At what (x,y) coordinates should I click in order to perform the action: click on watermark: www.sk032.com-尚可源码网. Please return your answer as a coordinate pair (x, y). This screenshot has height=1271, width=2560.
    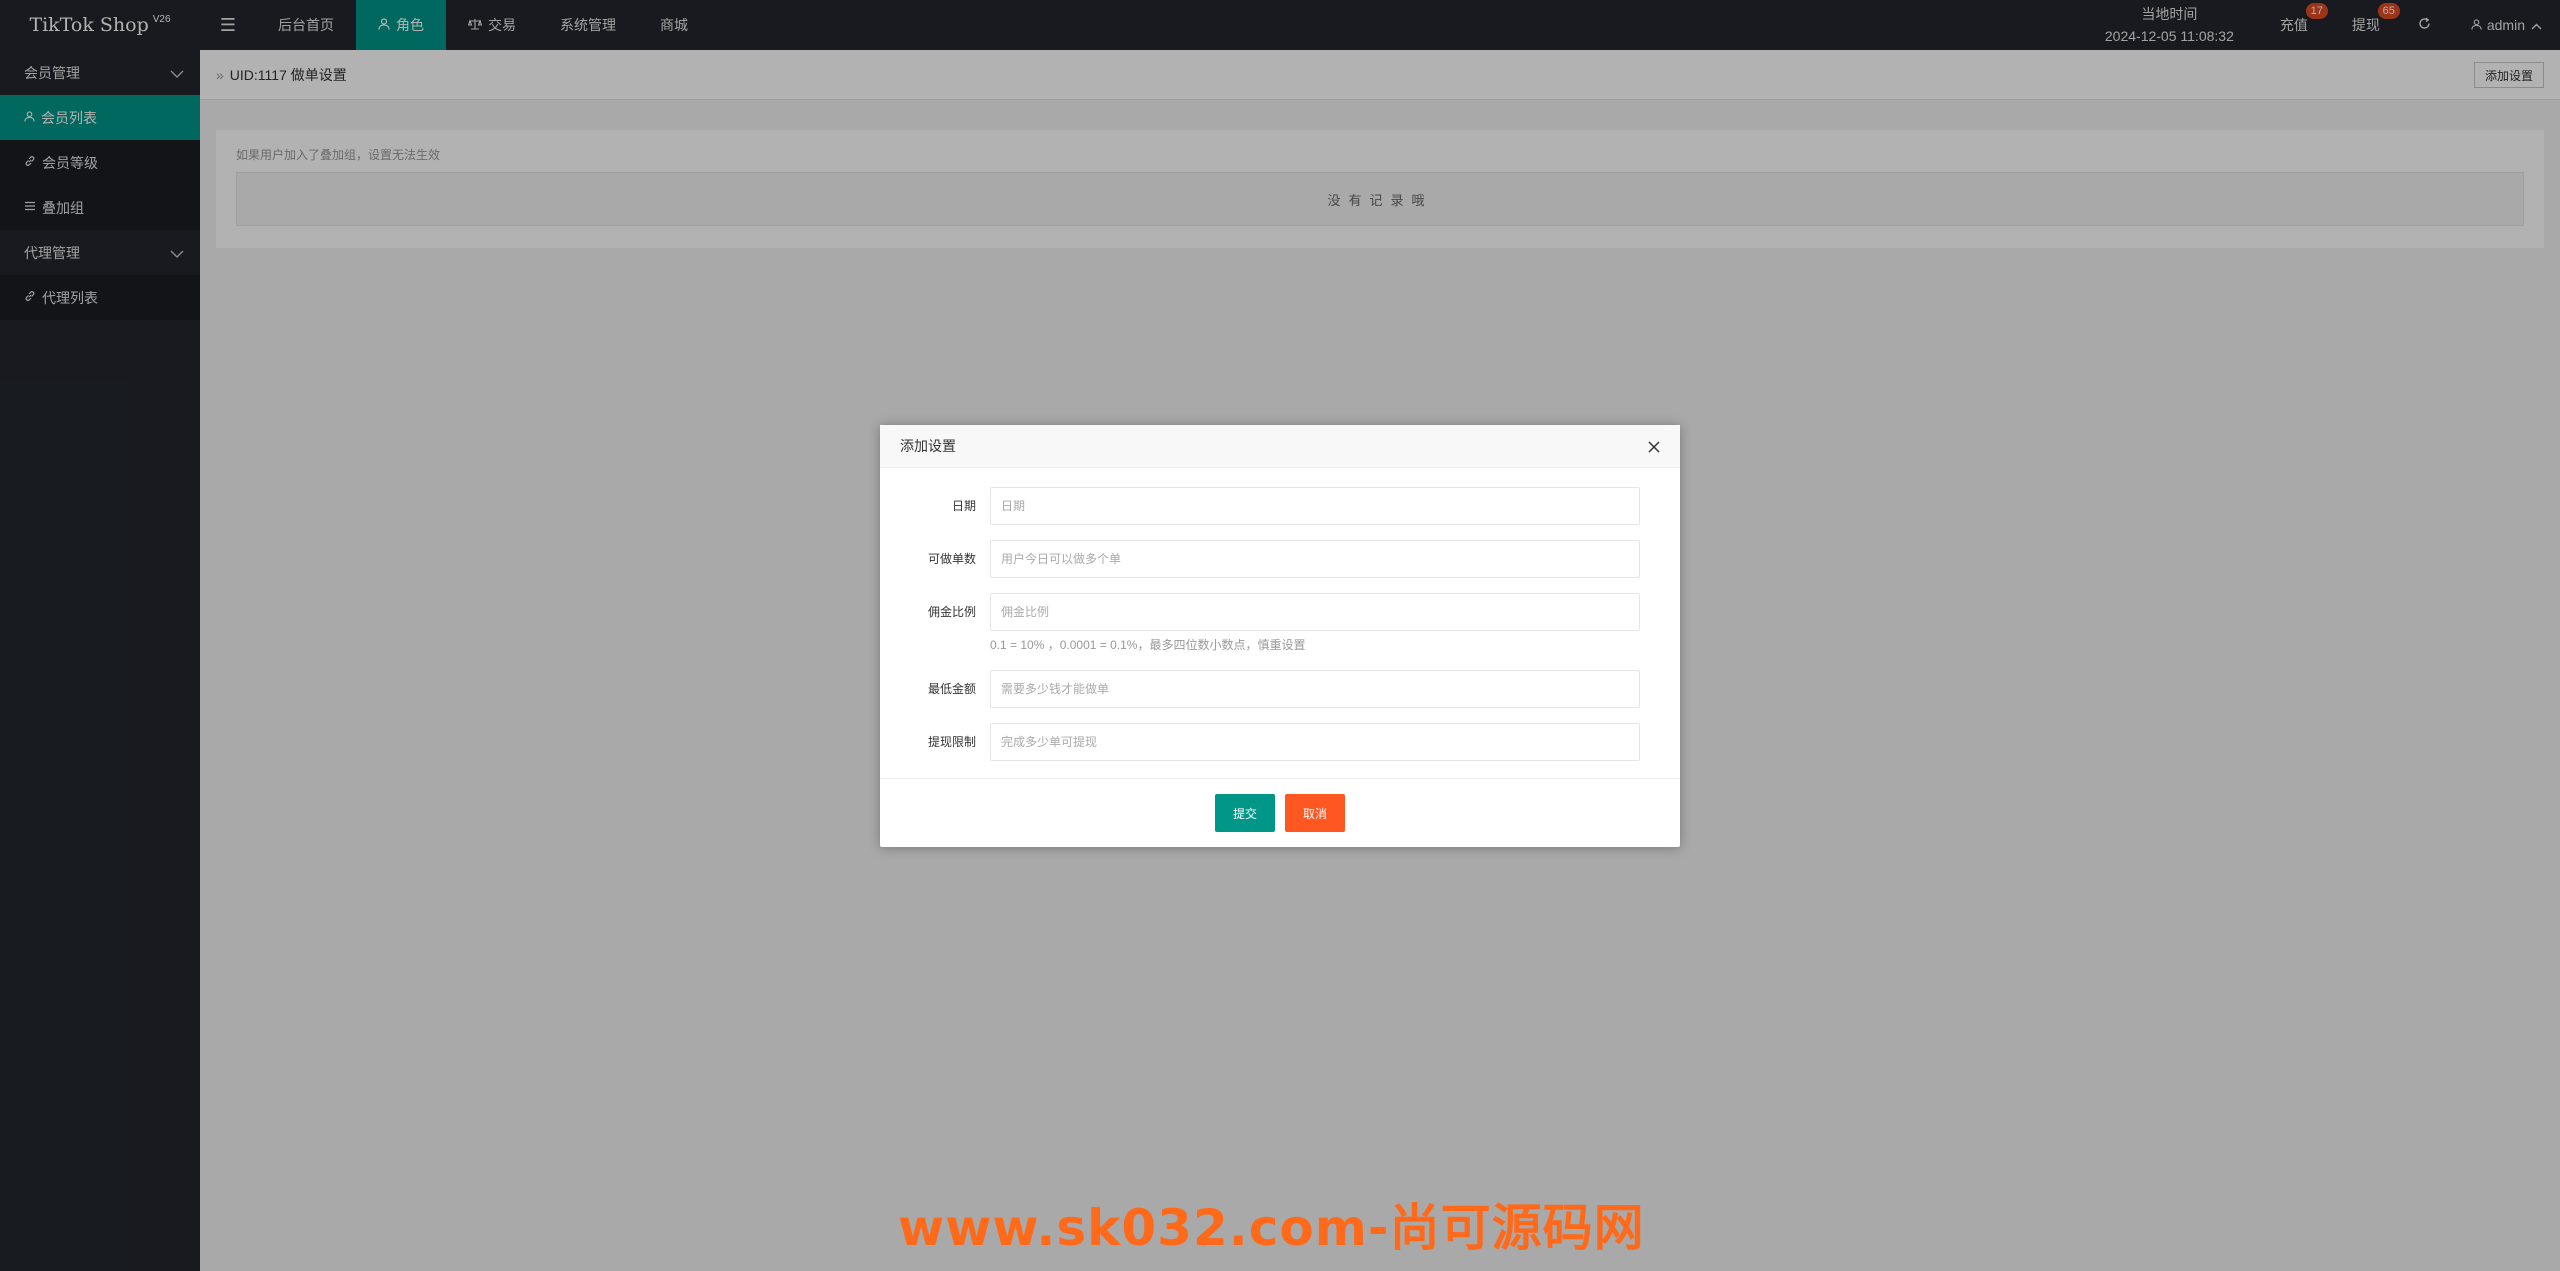
    Looking at the image, I should click on (1271, 1228).